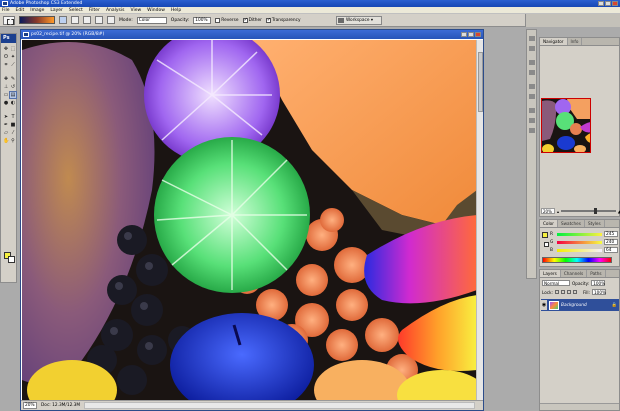 This screenshot has height=411, width=620. What do you see at coordinates (6, 10) in the screenshot?
I see `menu-file: File` at bounding box center [6, 10].